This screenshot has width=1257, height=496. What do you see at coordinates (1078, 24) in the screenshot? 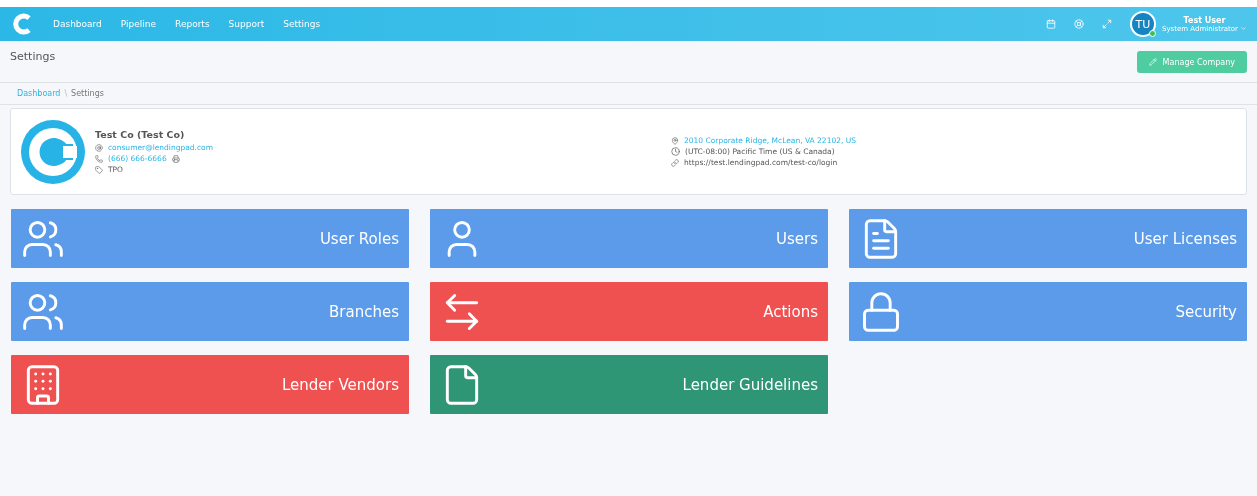
I see `lifebuoy-icon` at bounding box center [1078, 24].